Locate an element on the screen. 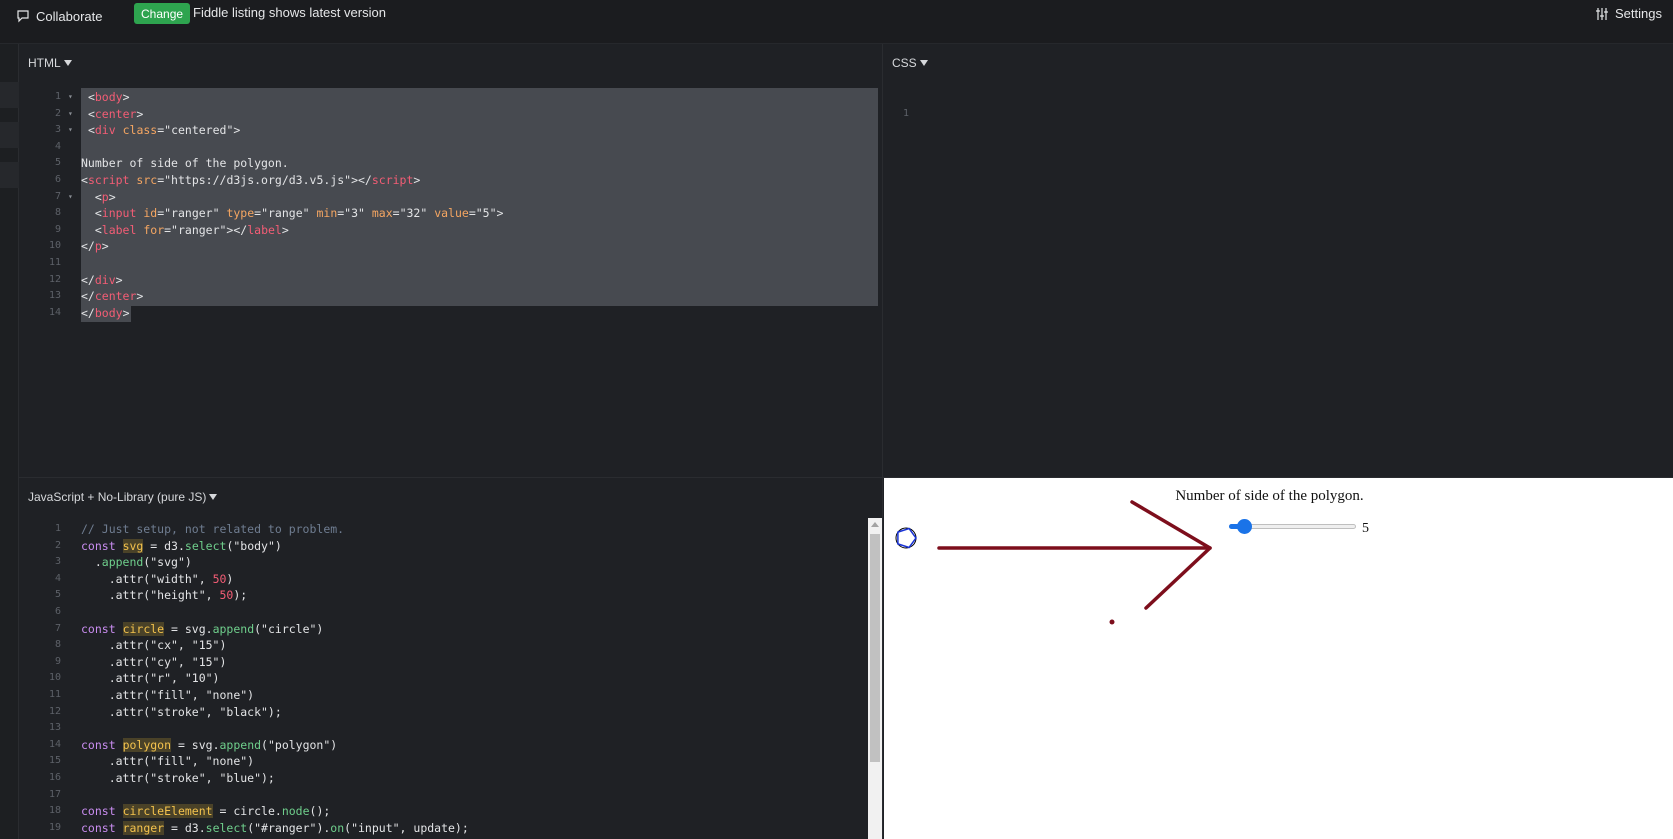  code-token: div is located at coordinates (105, 130).